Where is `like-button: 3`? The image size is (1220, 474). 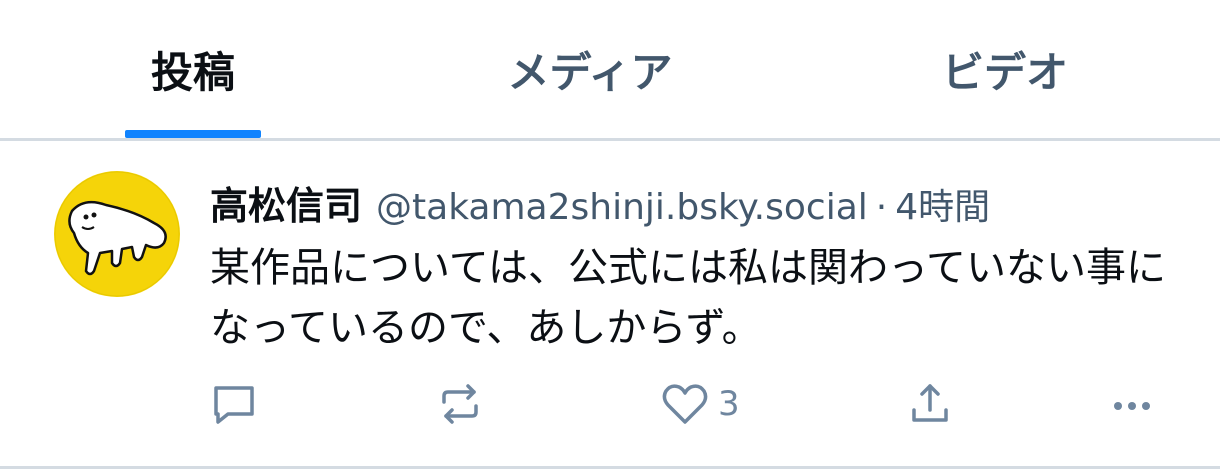 like-button: 3 is located at coordinates (700, 404).